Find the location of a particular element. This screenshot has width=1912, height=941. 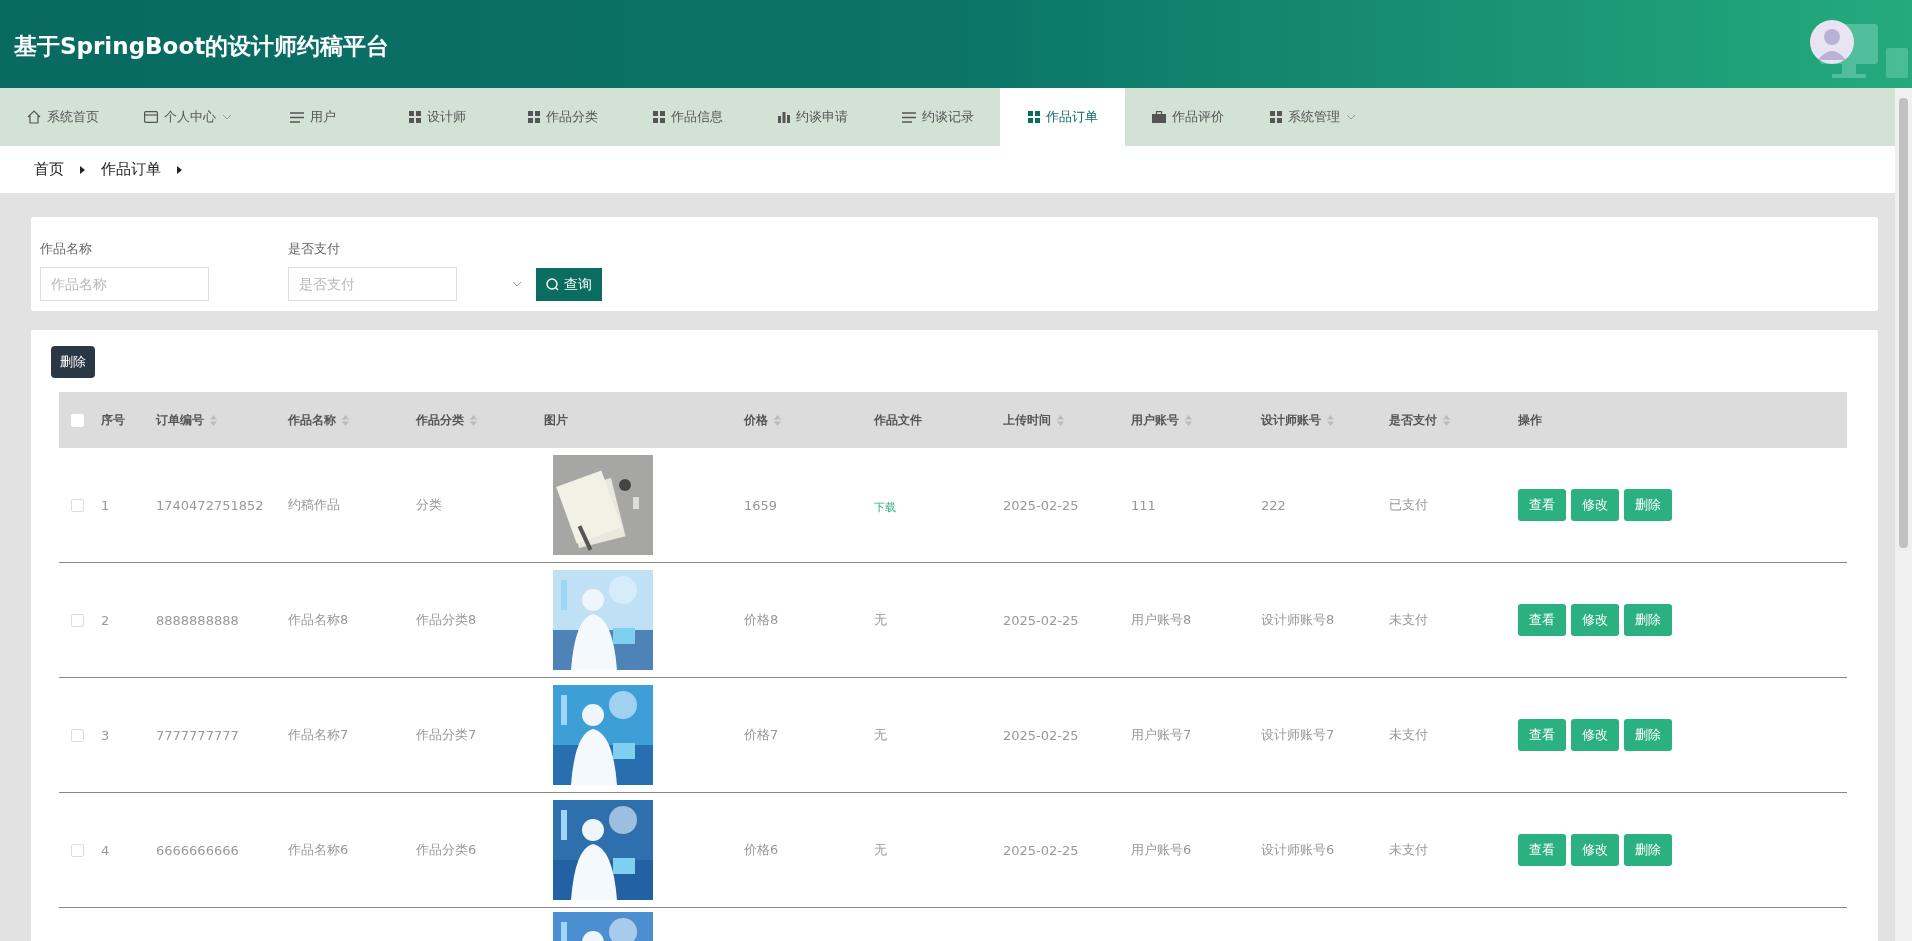

column-header: 作品分类 is located at coordinates (446, 420).